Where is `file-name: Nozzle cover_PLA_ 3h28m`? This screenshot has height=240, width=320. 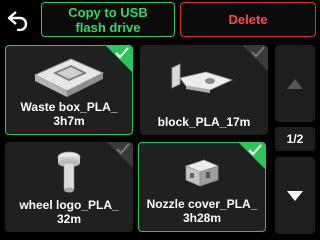 file-name: Nozzle cover_PLA_ 3h28m is located at coordinates (202, 211).